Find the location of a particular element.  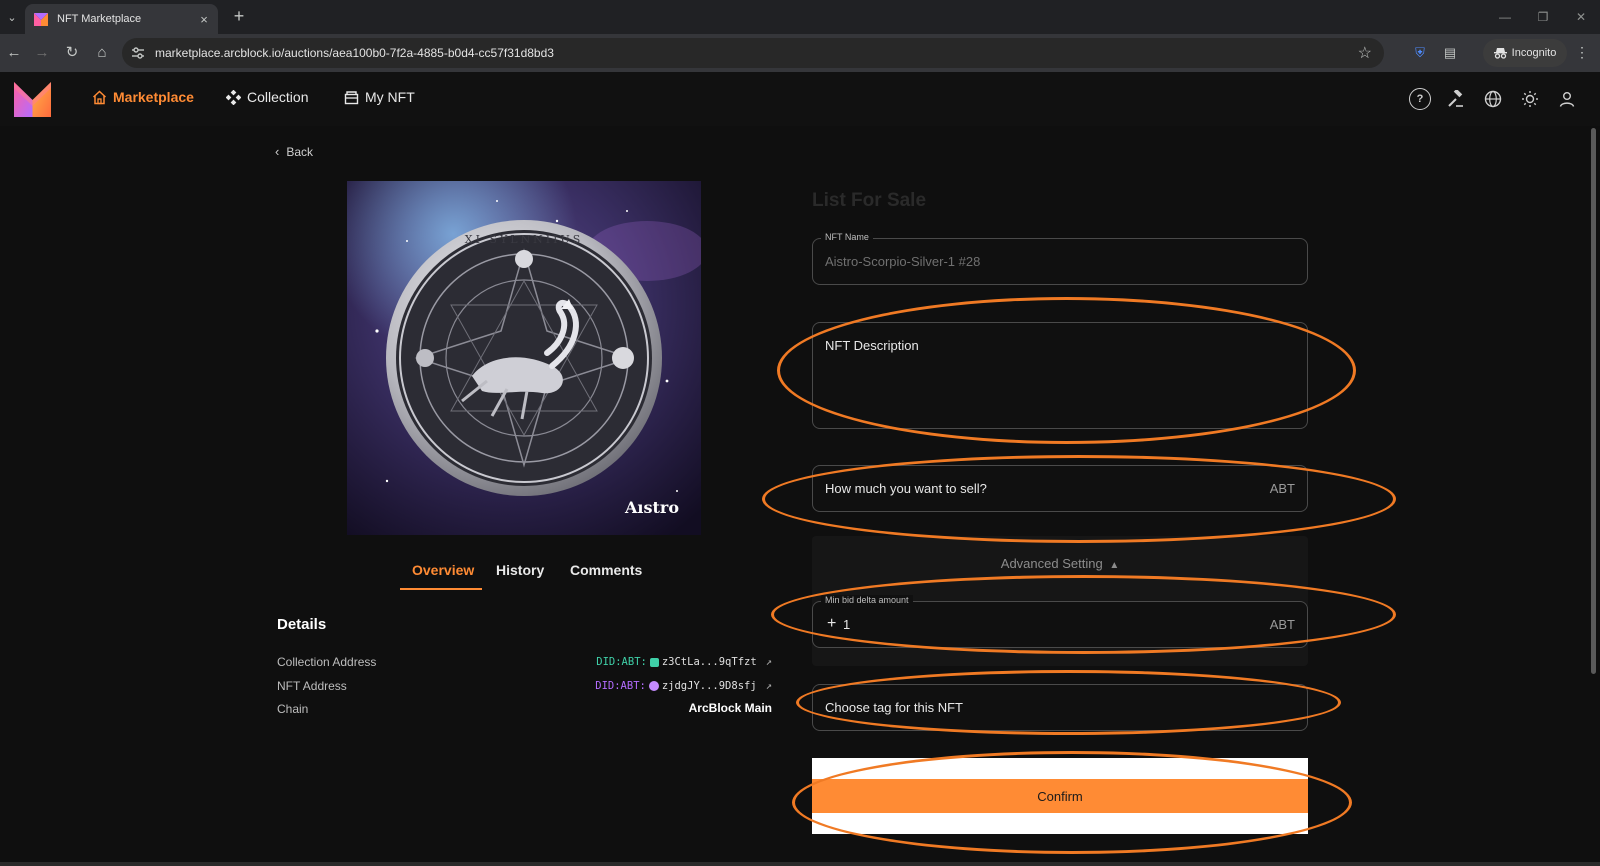

back-arrow-icon: ← is located at coordinates (14, 53).